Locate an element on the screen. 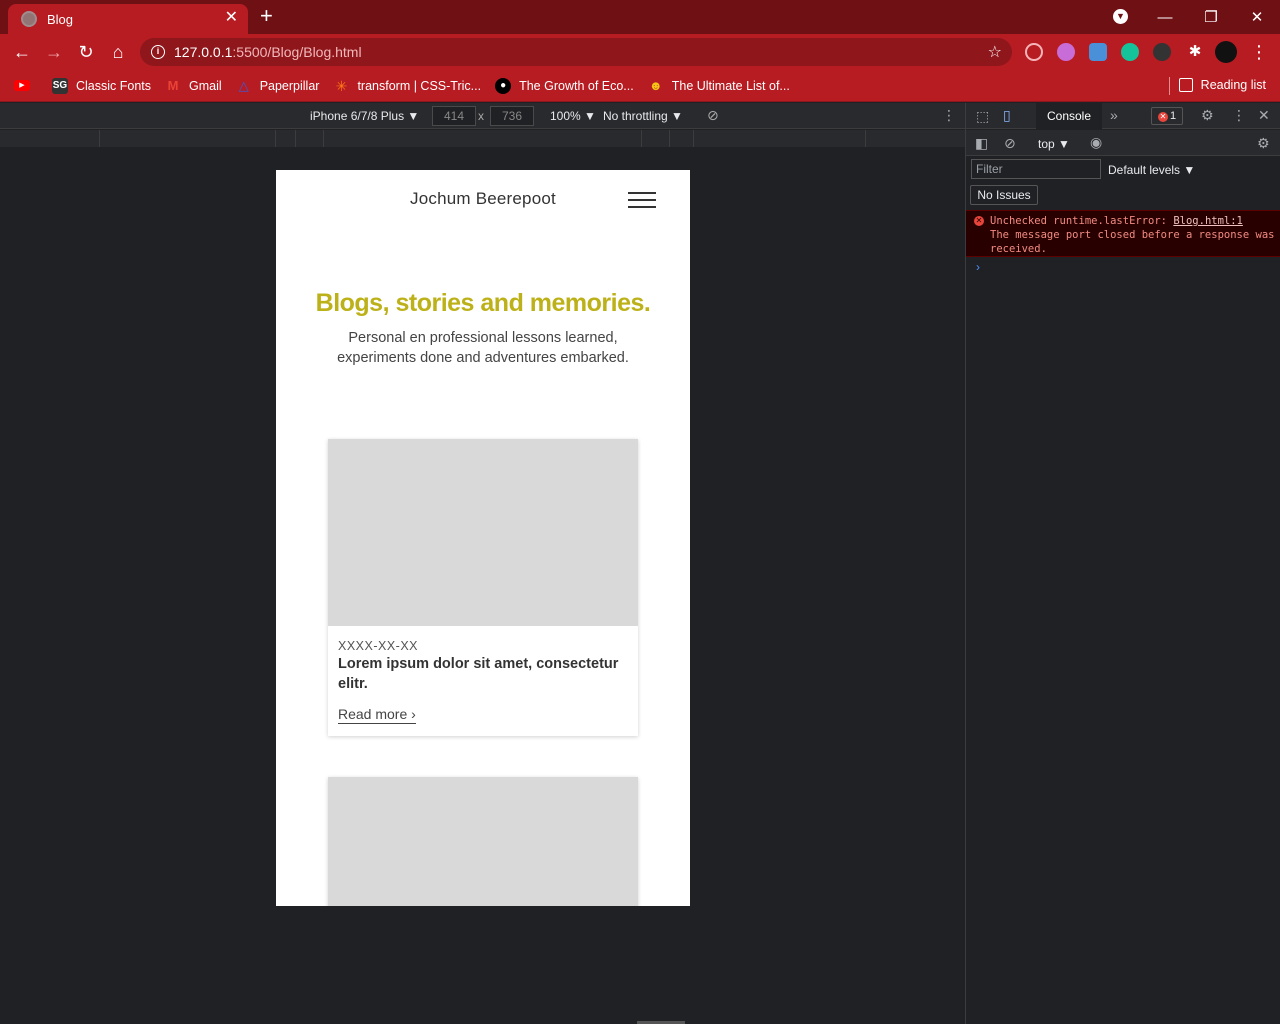 This screenshot has width=1280, height=1024. filter-row: Filter Default levels ▼ is located at coordinates (1123, 170).